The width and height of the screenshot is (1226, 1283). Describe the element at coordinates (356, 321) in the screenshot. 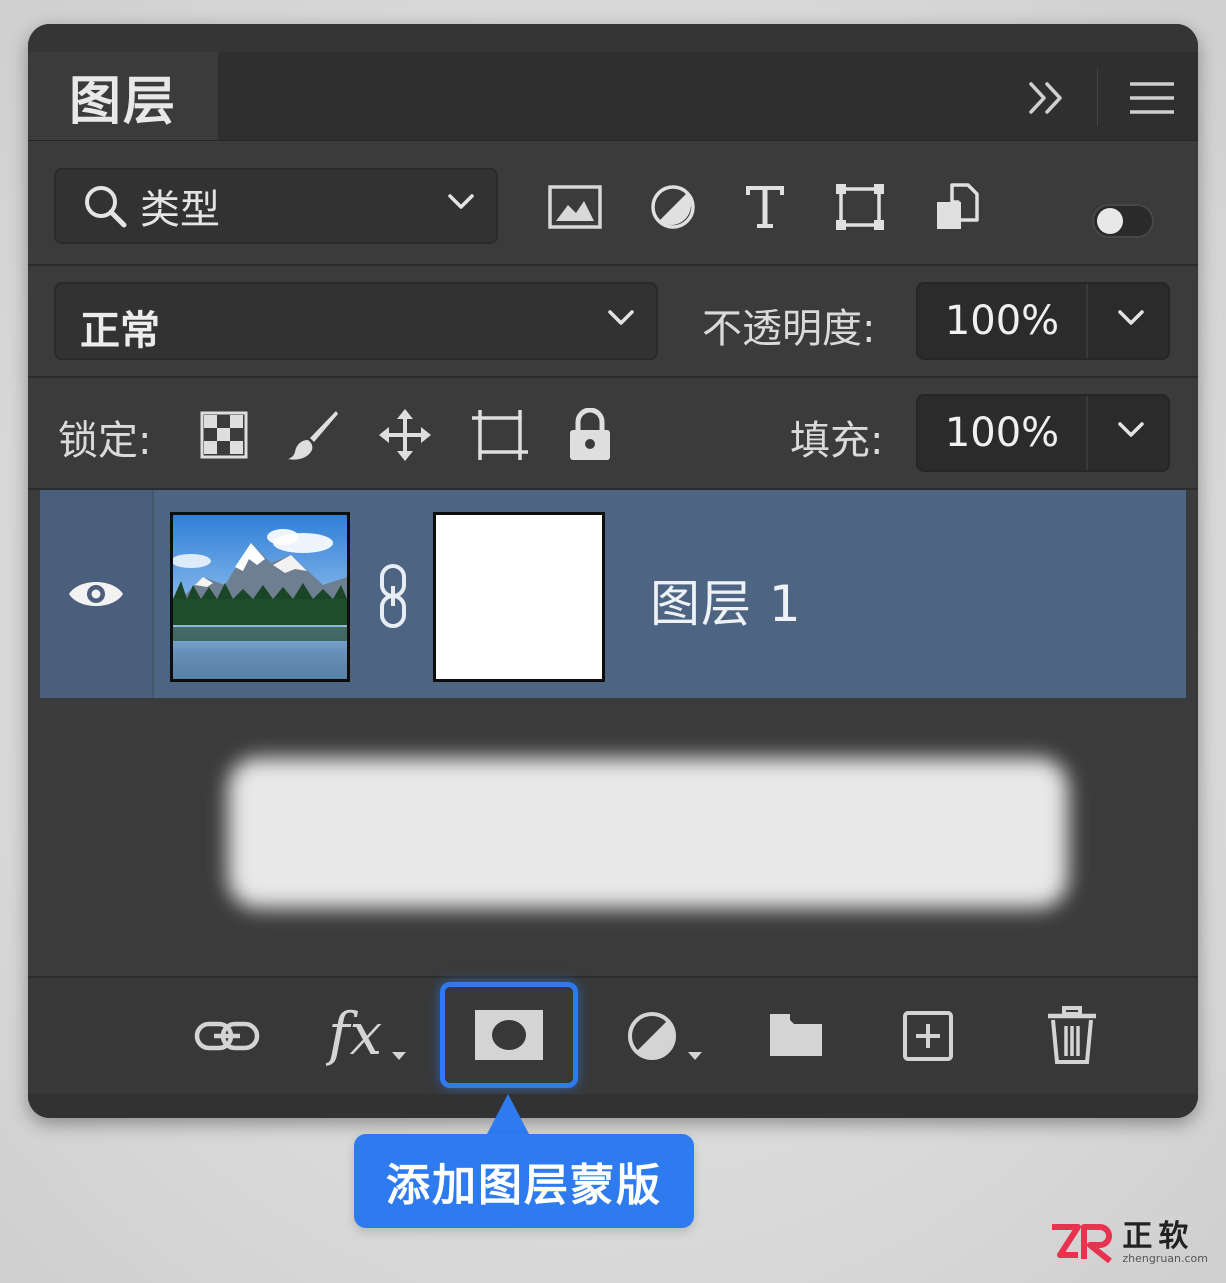

I see `blend-mode-dropdown: 正常` at that location.